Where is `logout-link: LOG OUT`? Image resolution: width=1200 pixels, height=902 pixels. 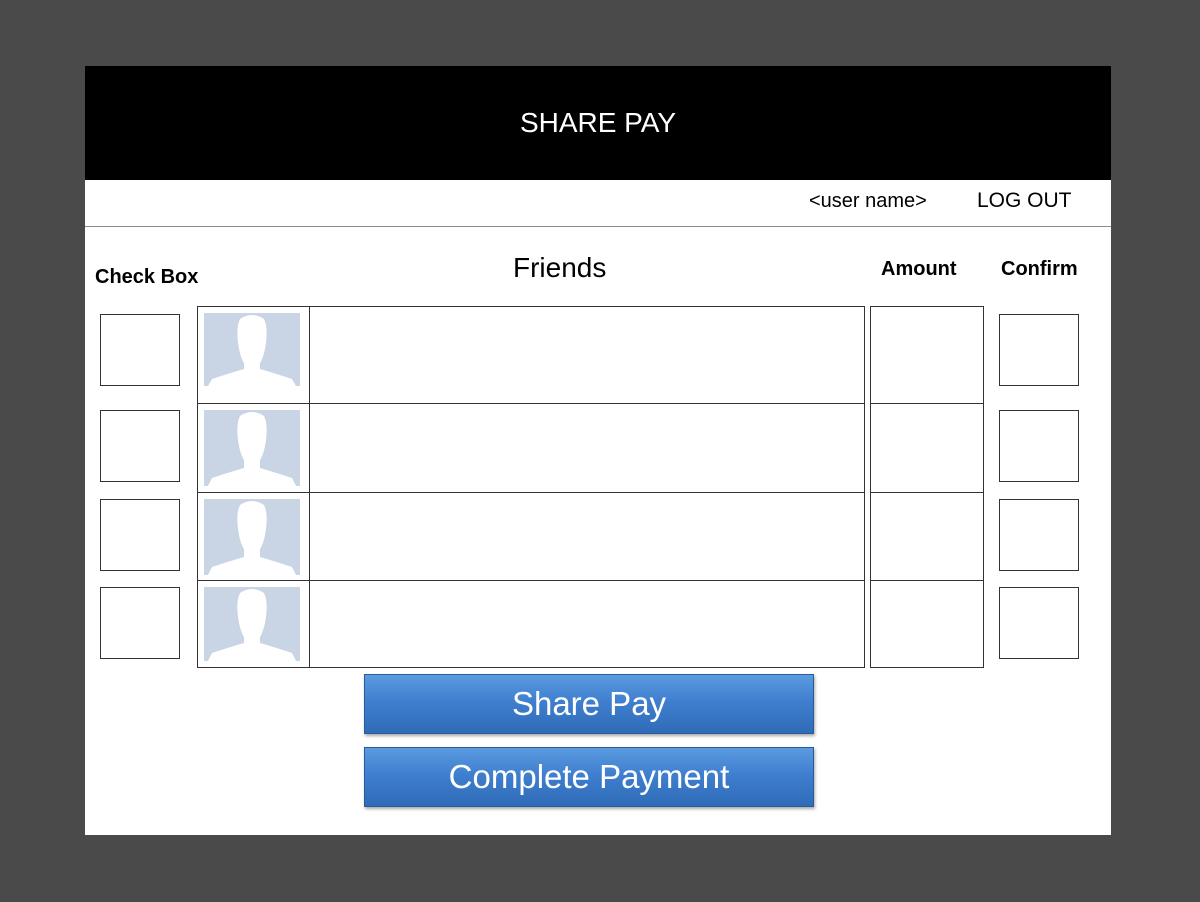
logout-link: LOG OUT is located at coordinates (1024, 201).